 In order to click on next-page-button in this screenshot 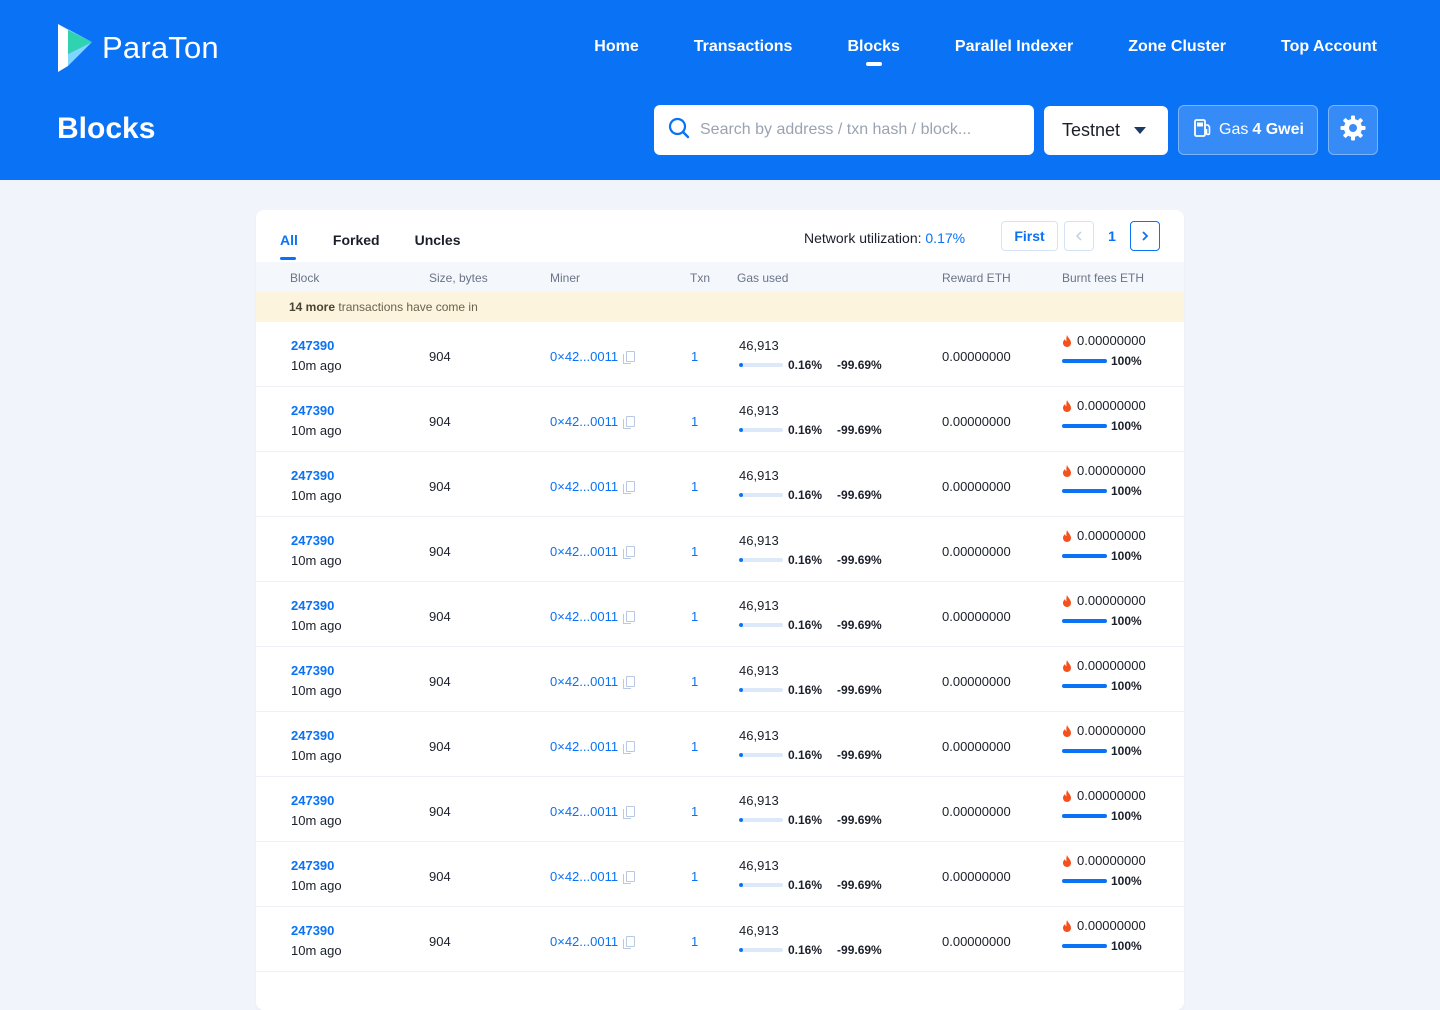, I will do `click(1145, 236)`.